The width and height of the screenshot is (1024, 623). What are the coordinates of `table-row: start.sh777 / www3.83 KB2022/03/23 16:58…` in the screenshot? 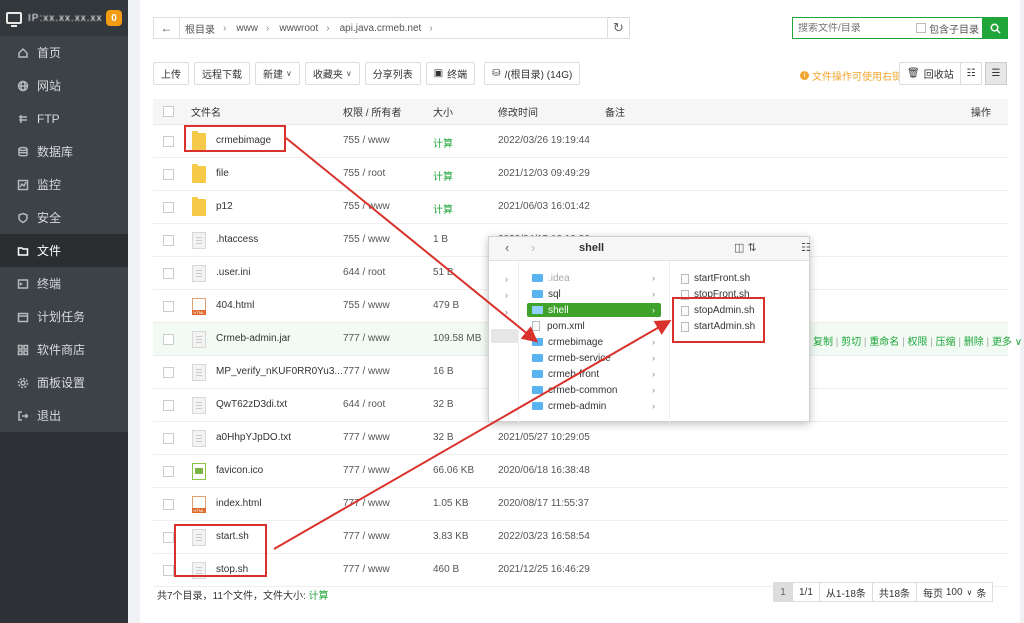 It's located at (580, 537).